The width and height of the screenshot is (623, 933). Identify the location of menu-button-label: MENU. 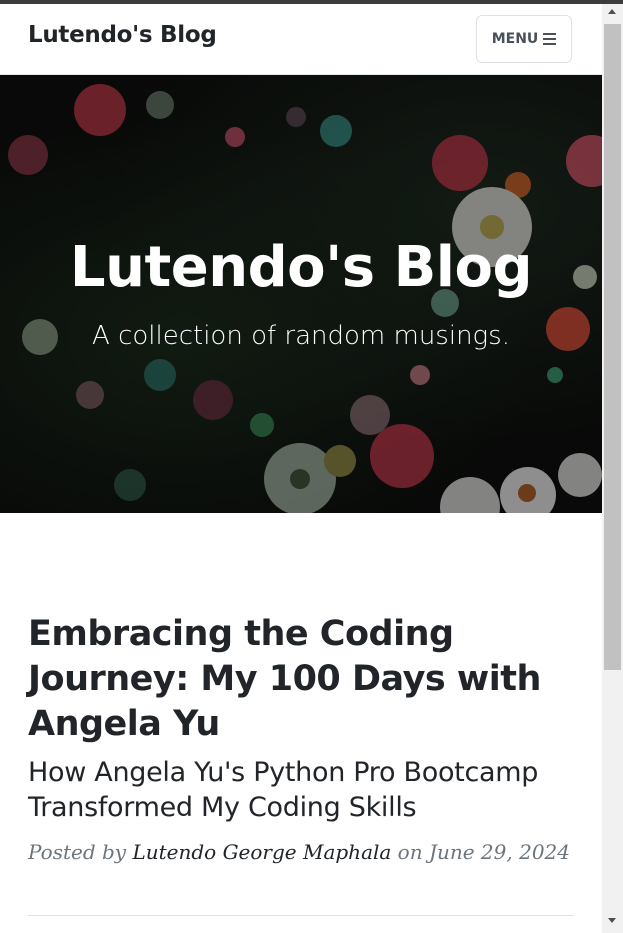
(515, 39).